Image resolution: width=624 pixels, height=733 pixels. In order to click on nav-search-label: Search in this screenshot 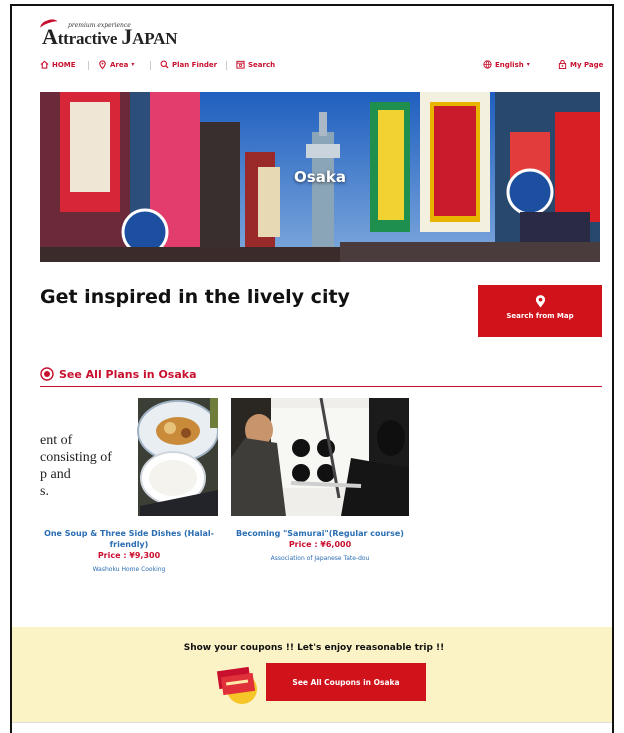, I will do `click(262, 64)`.